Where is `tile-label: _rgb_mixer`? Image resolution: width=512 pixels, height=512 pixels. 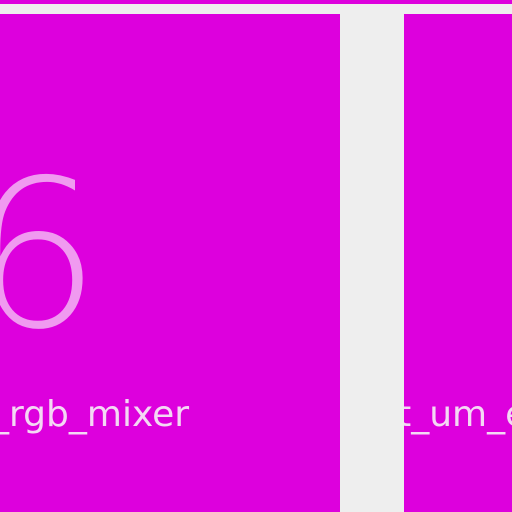
tile-label: _rgb_mixer is located at coordinates (95, 414).